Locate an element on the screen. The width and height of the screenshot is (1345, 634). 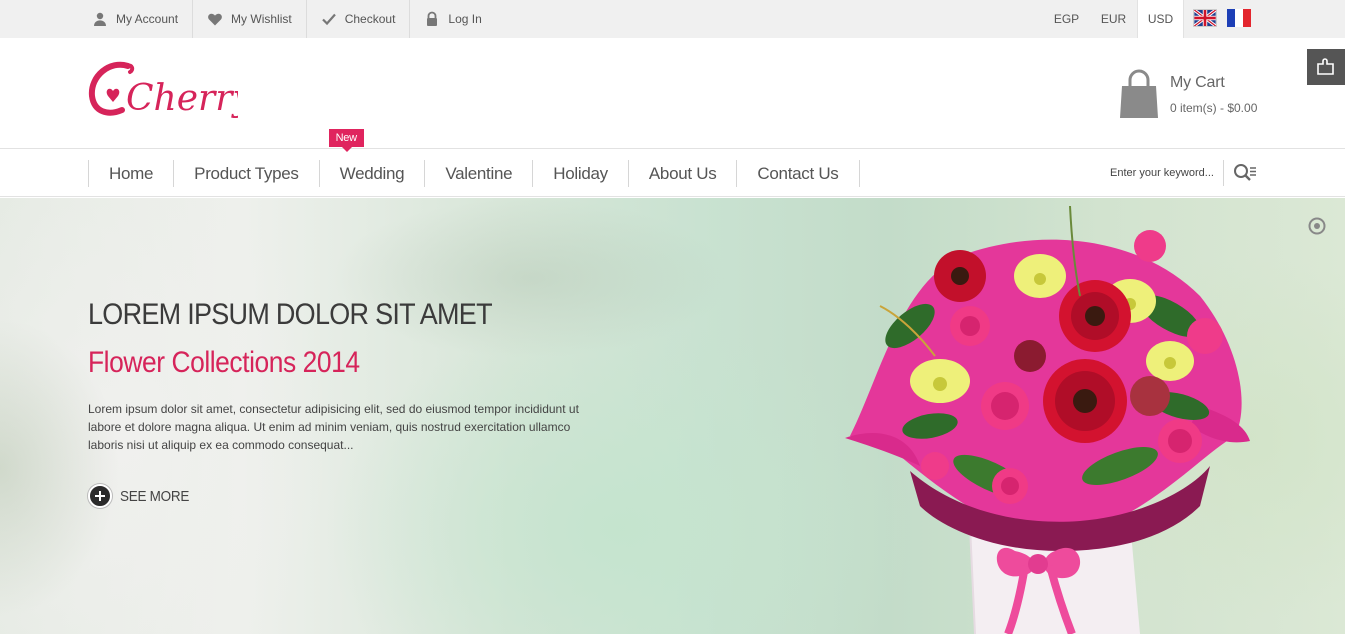
checkout-link: Checkout is located at coordinates (359, 19).